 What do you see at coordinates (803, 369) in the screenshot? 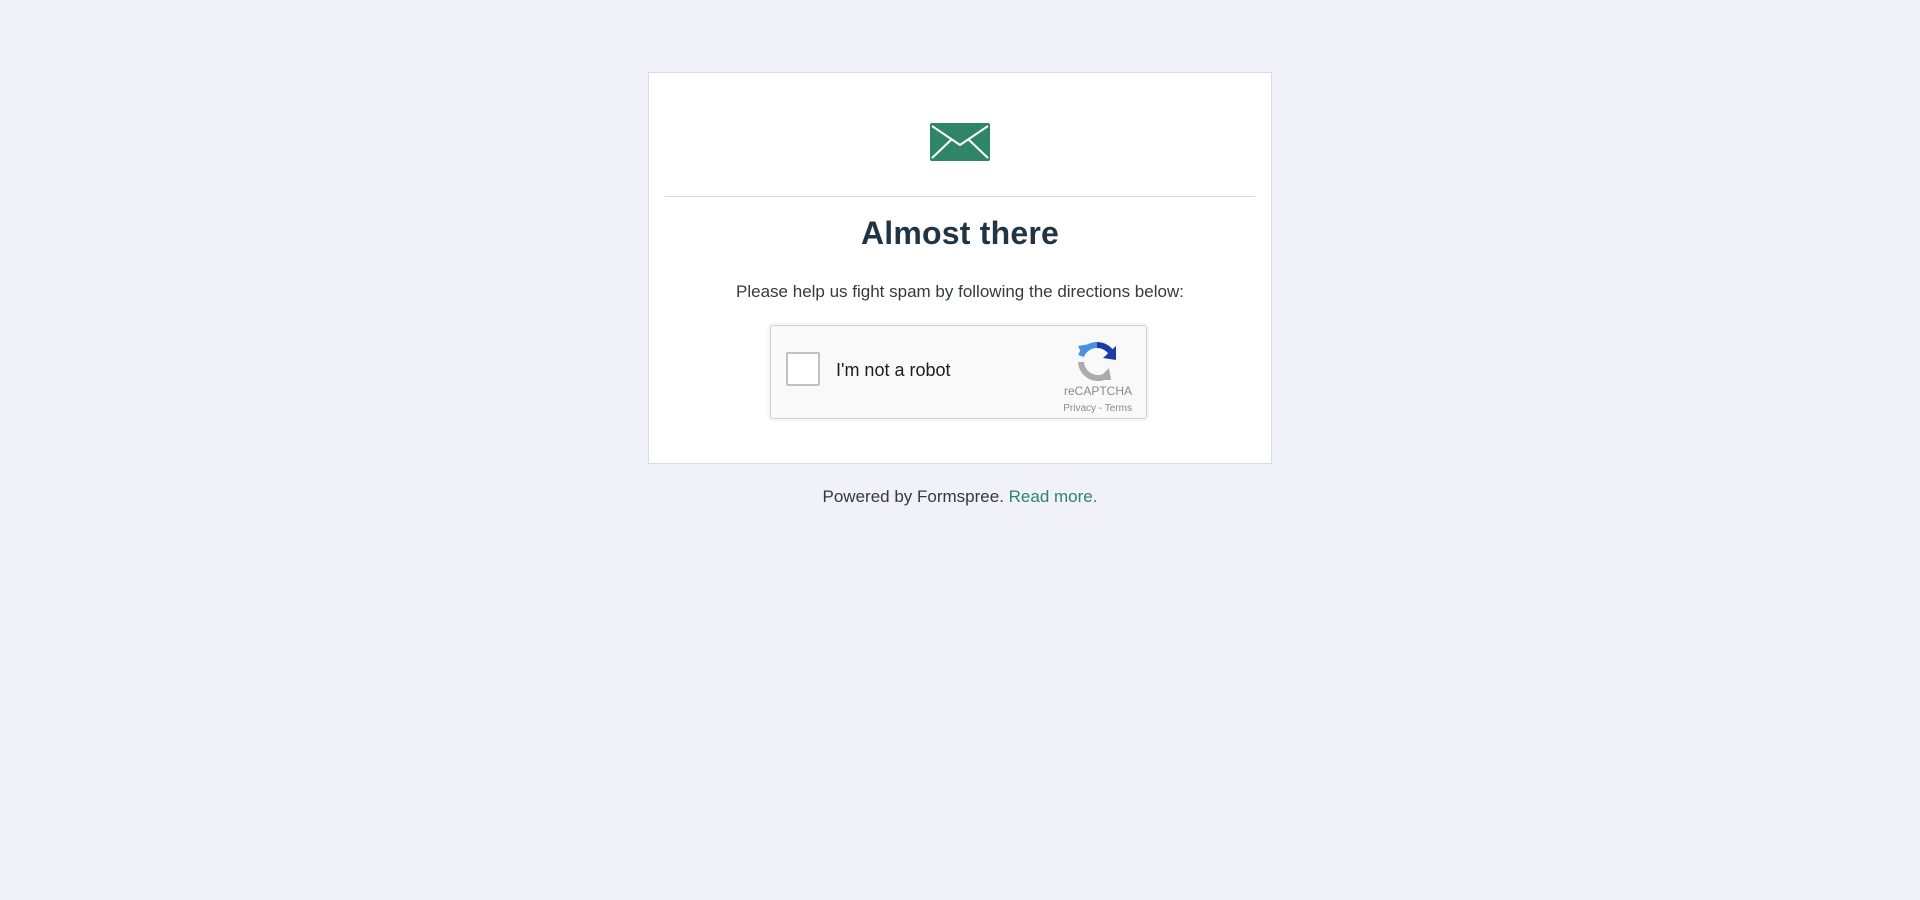
I see `not-a-robot-checkbox` at bounding box center [803, 369].